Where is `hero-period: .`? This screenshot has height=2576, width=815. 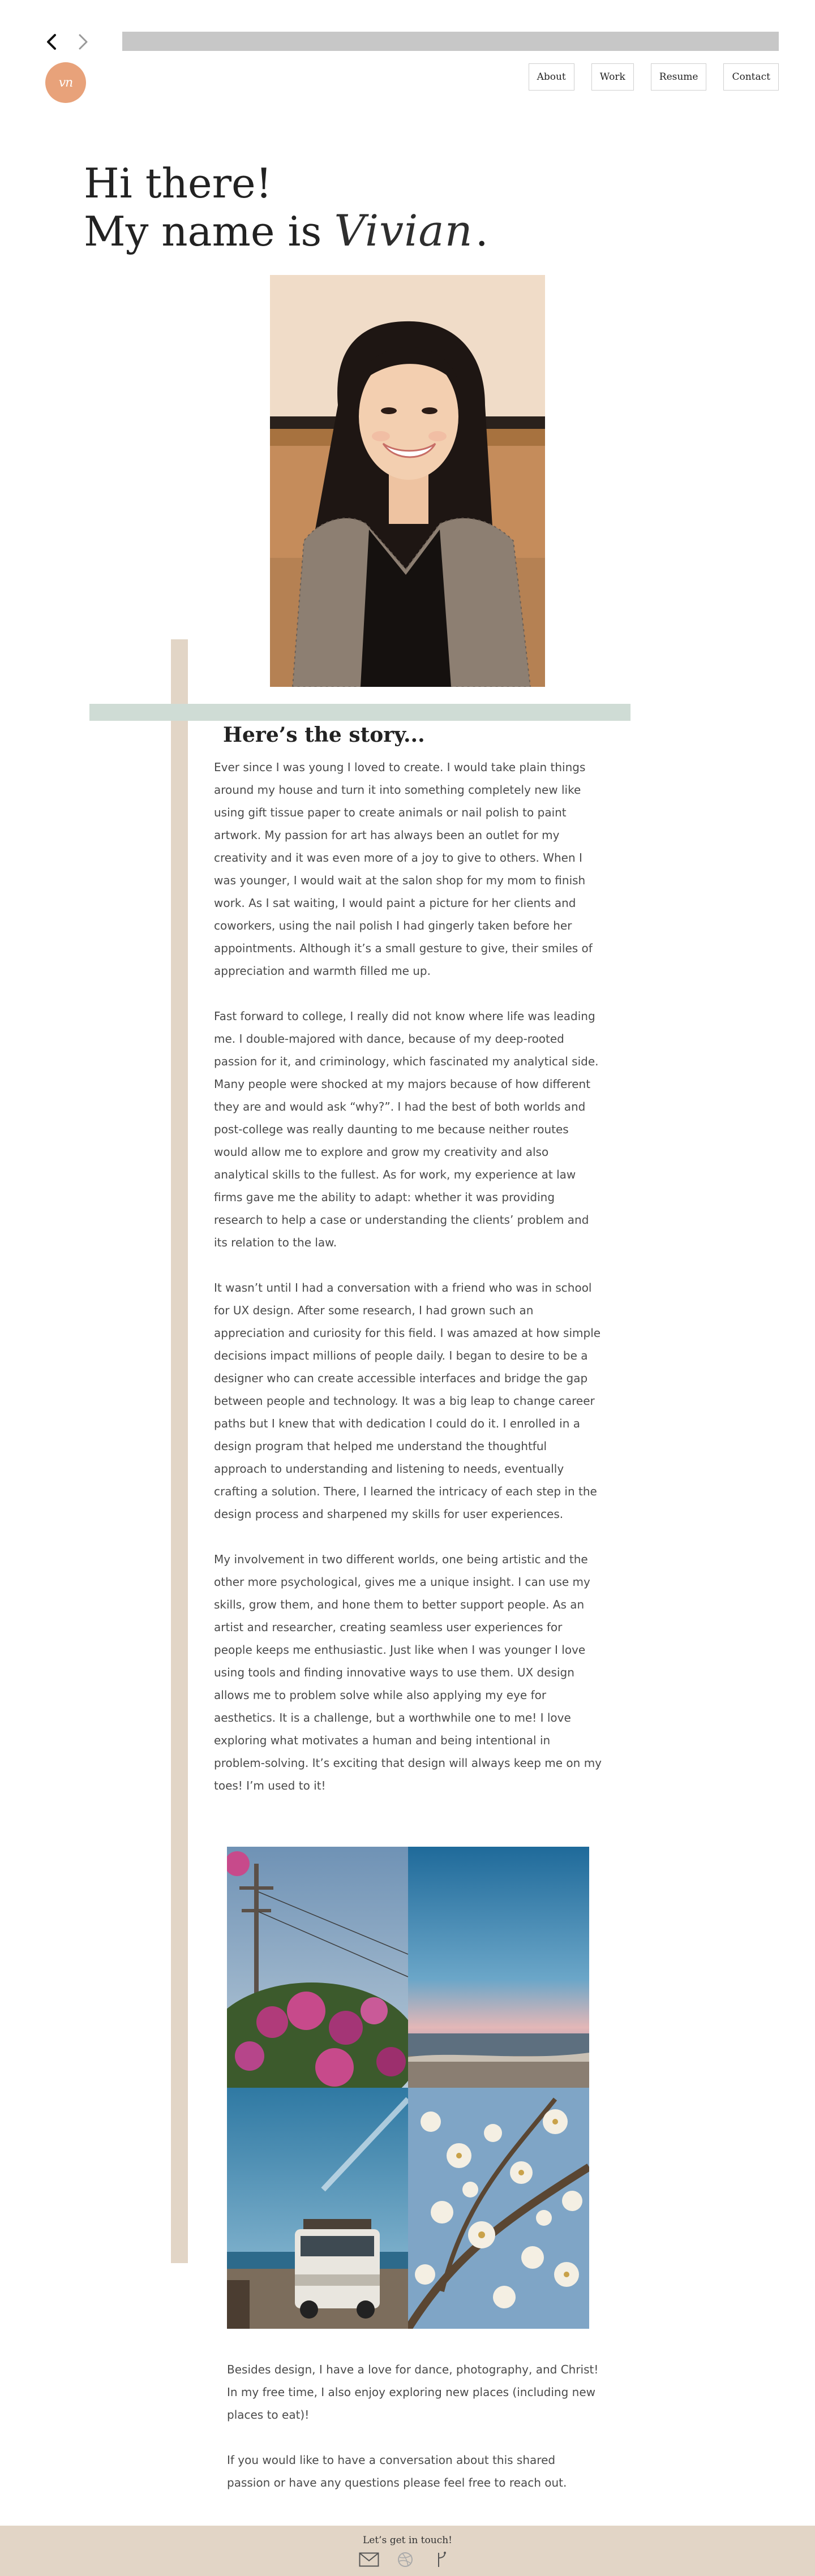 hero-period: . is located at coordinates (481, 231).